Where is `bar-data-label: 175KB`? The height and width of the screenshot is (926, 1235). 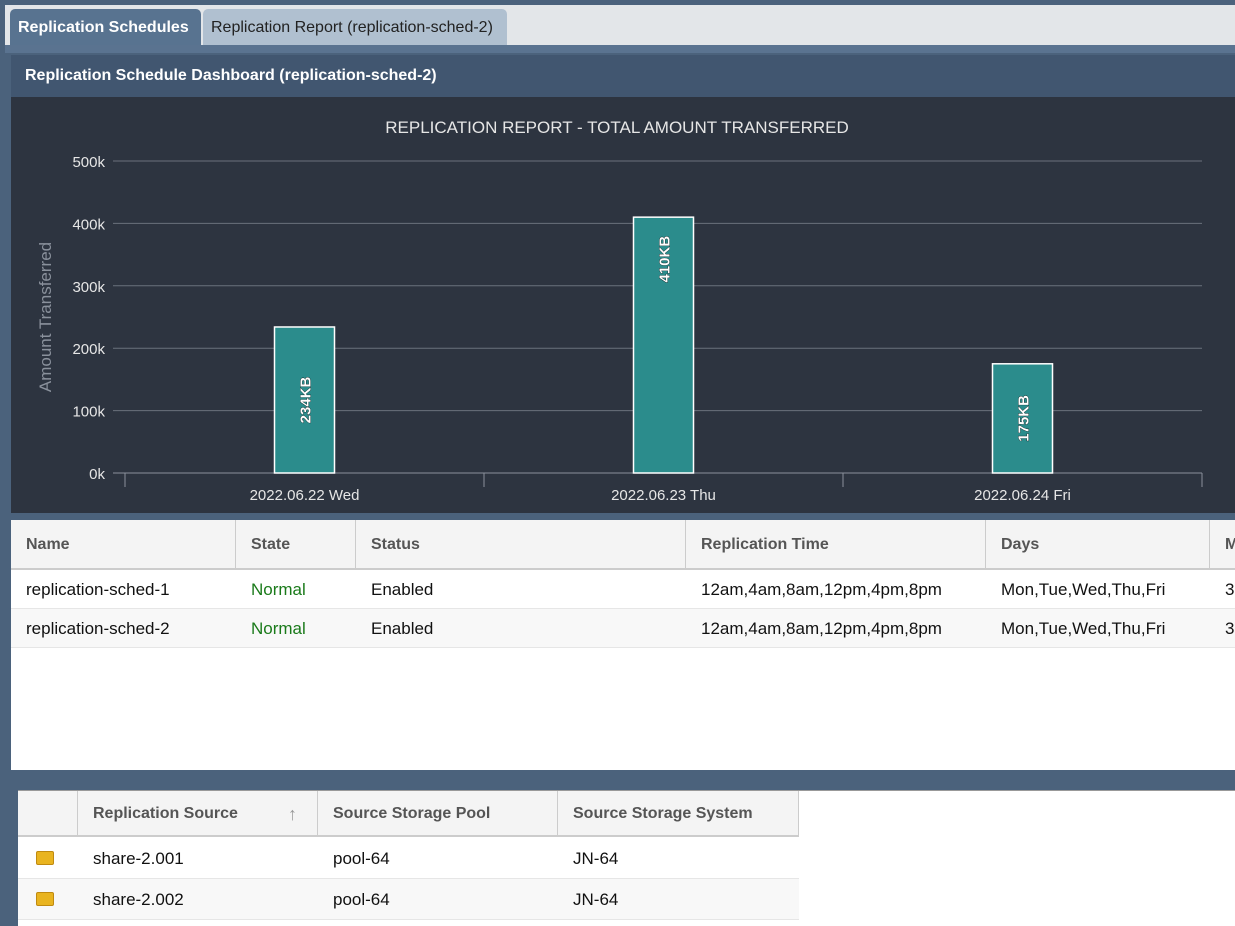
bar-data-label: 175KB is located at coordinates (1024, 418).